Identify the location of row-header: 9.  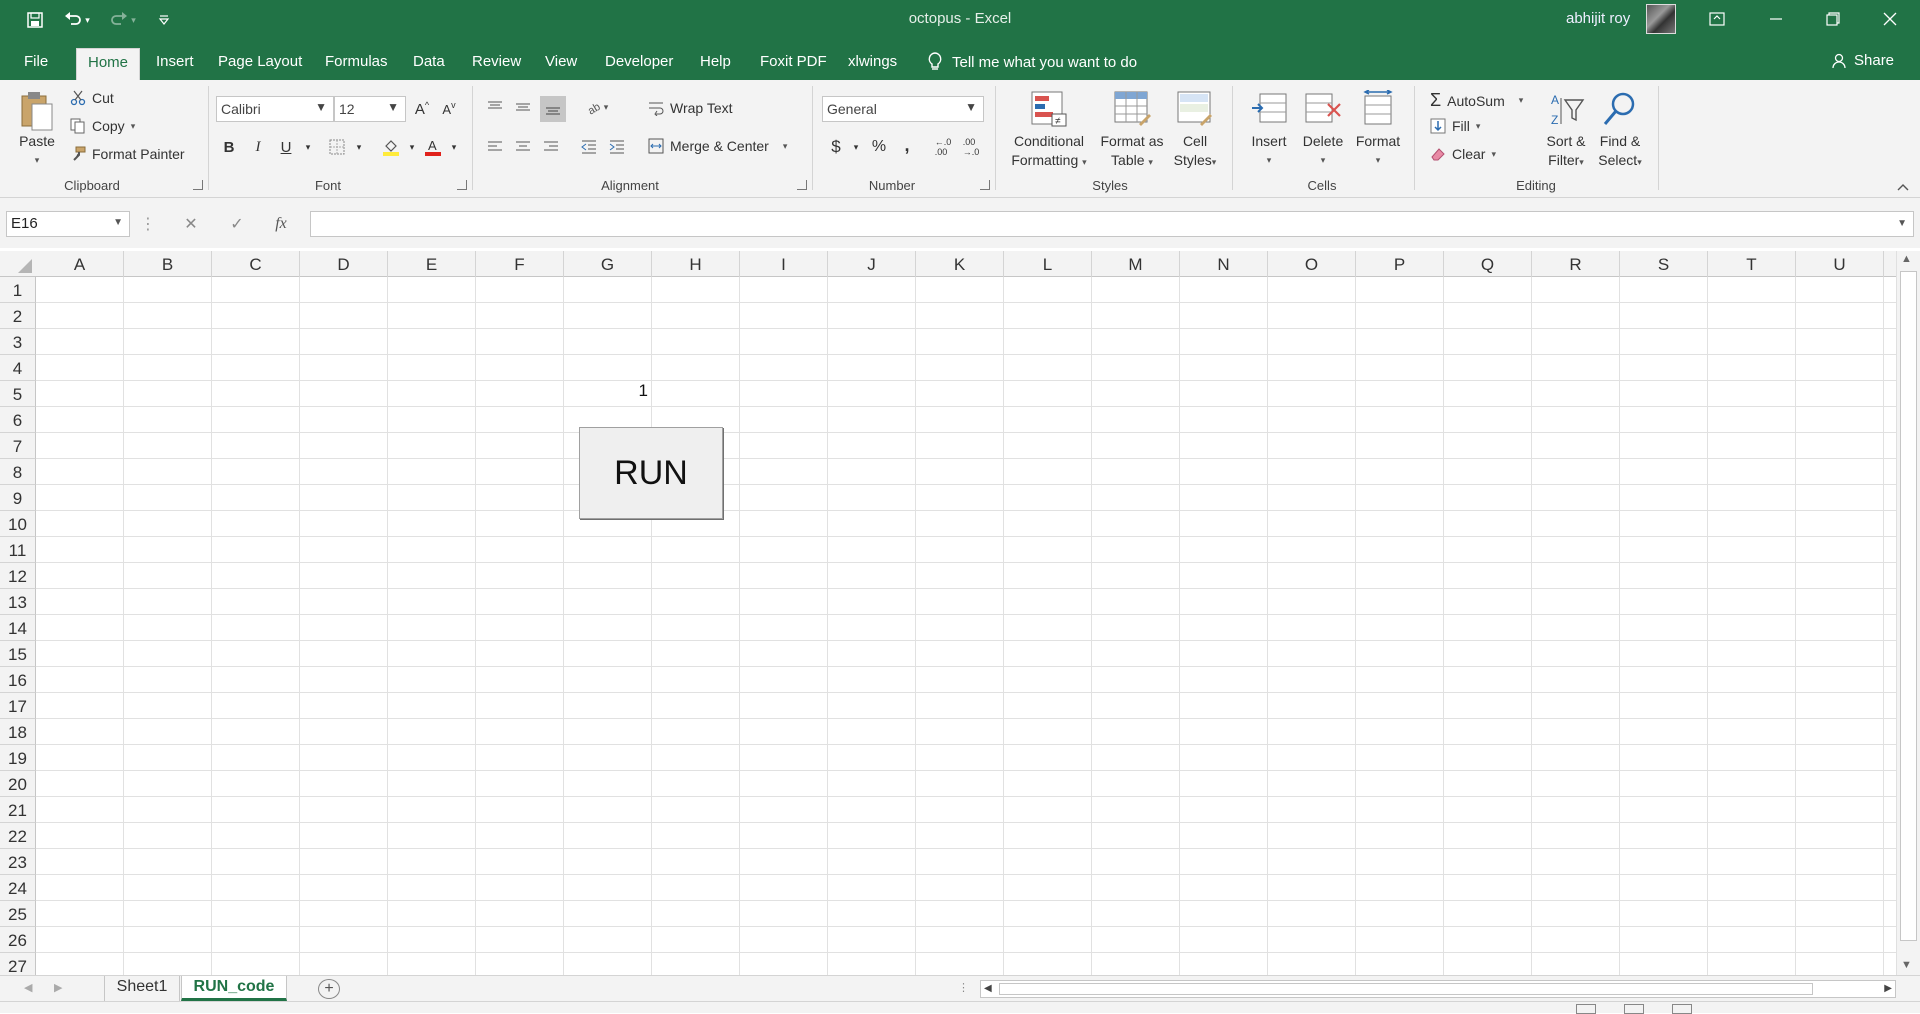
(18, 498).